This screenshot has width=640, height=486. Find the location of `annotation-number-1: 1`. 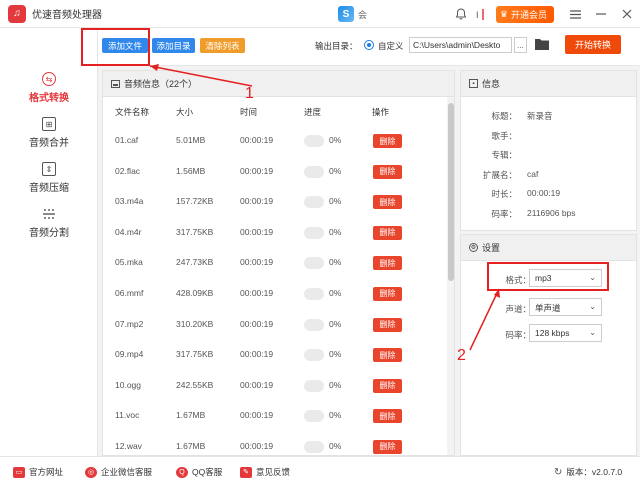

annotation-number-1: 1 is located at coordinates (249, 93).